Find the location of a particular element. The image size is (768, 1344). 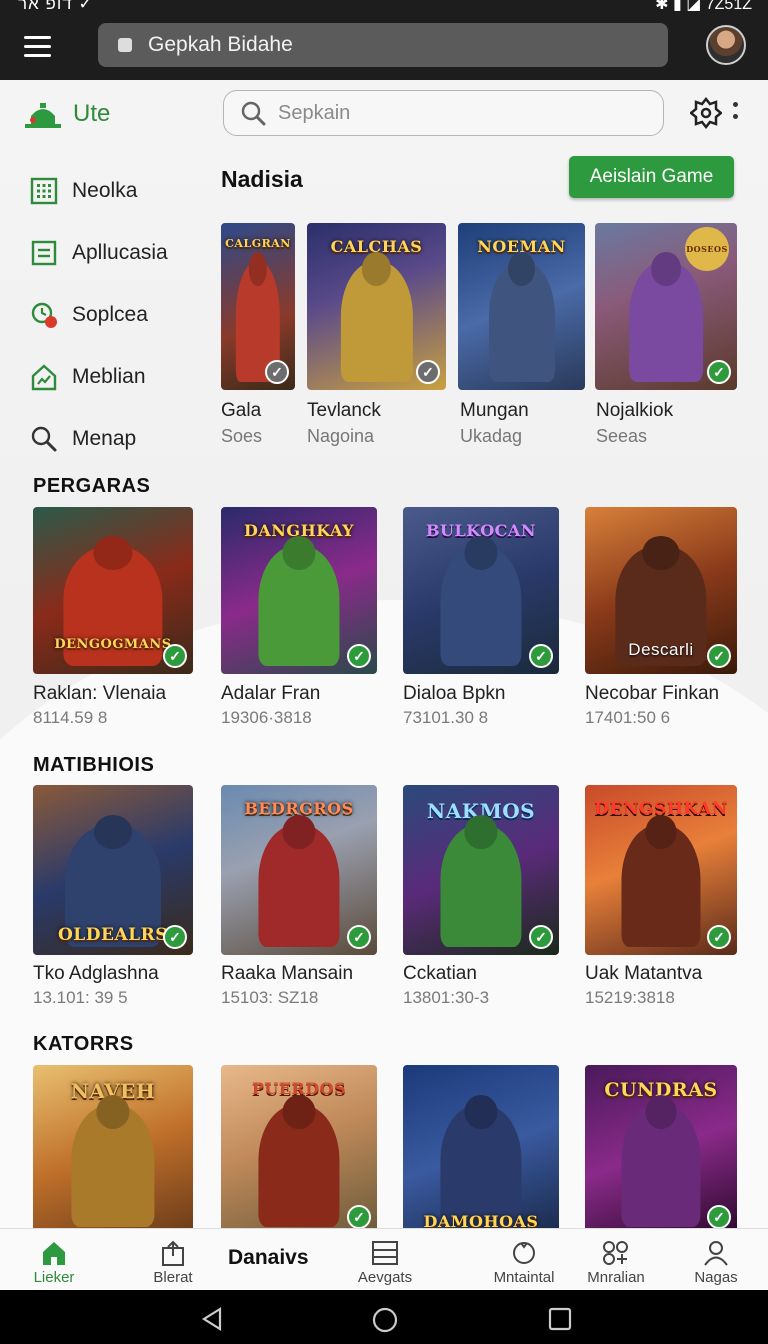

address-bar: Gepkah Bidahe is located at coordinates (383, 45).